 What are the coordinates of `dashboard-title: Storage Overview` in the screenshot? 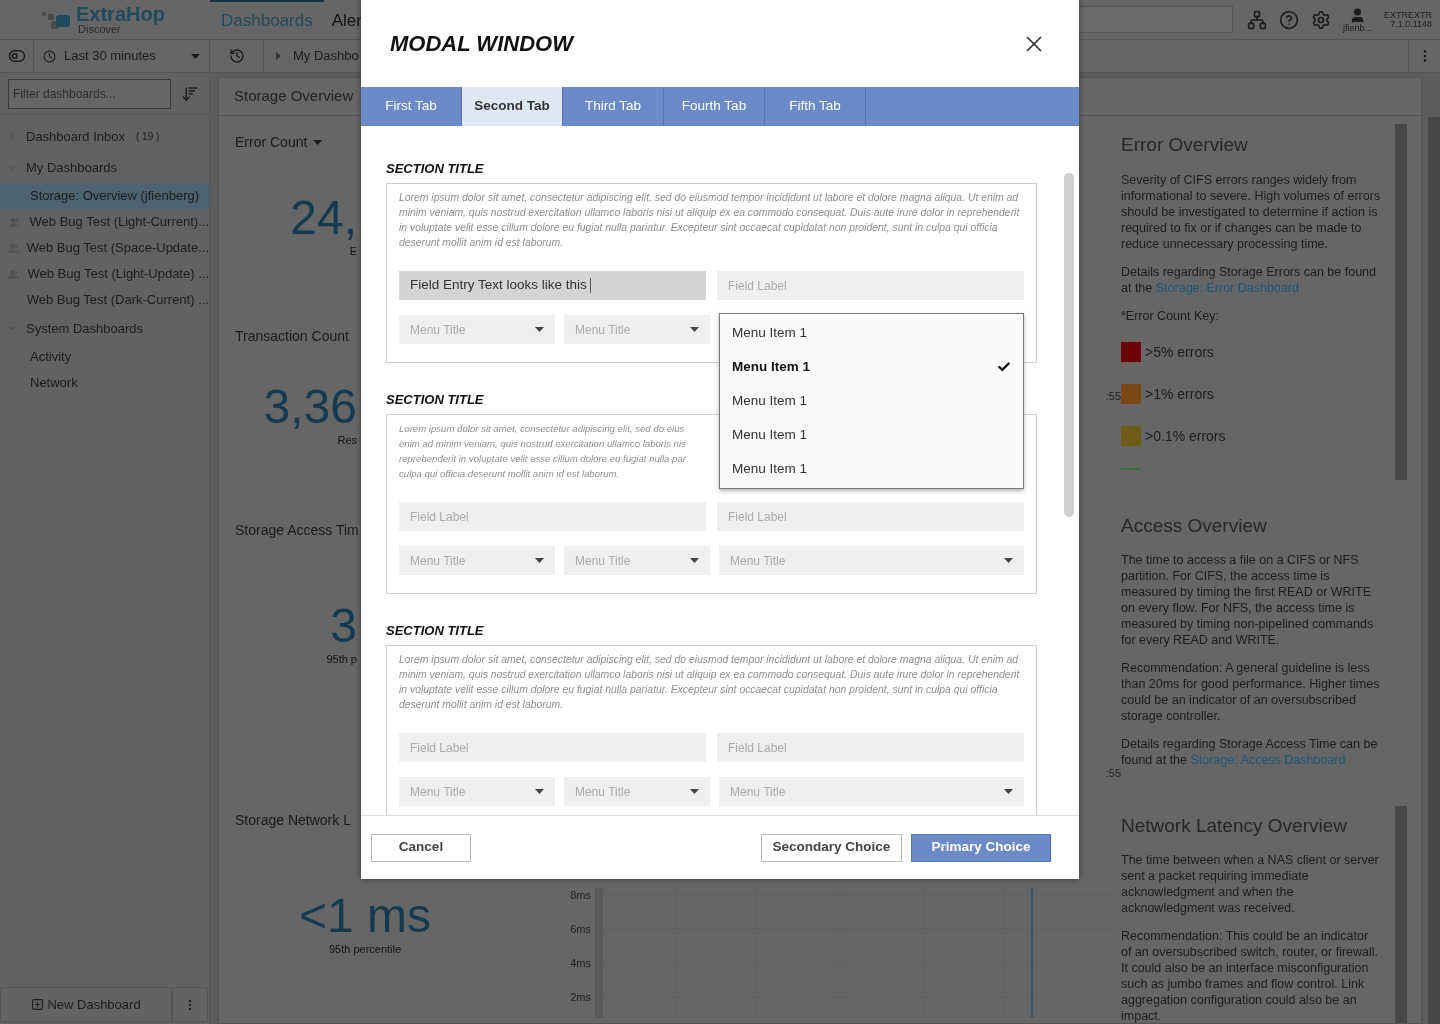 It's located at (294, 96).